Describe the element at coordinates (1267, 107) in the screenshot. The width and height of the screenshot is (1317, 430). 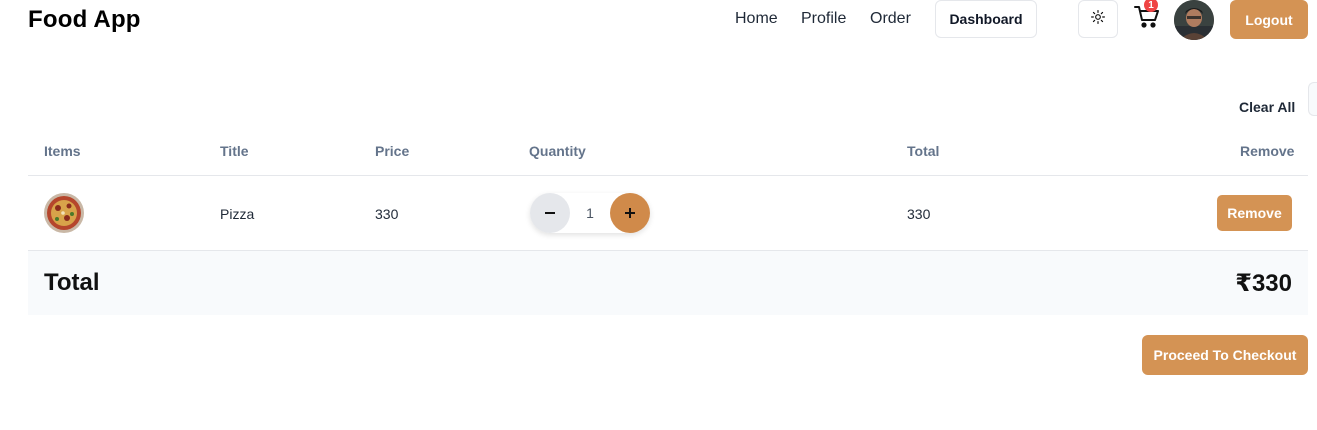
I see `clear-all-button: Clear All` at that location.